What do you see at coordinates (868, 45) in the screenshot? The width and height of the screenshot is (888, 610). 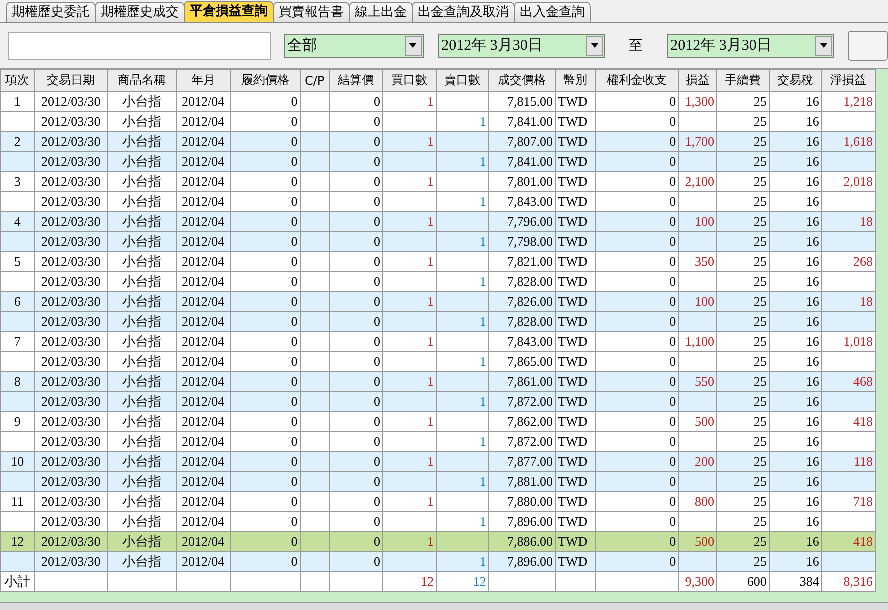 I see `query-button` at bounding box center [868, 45].